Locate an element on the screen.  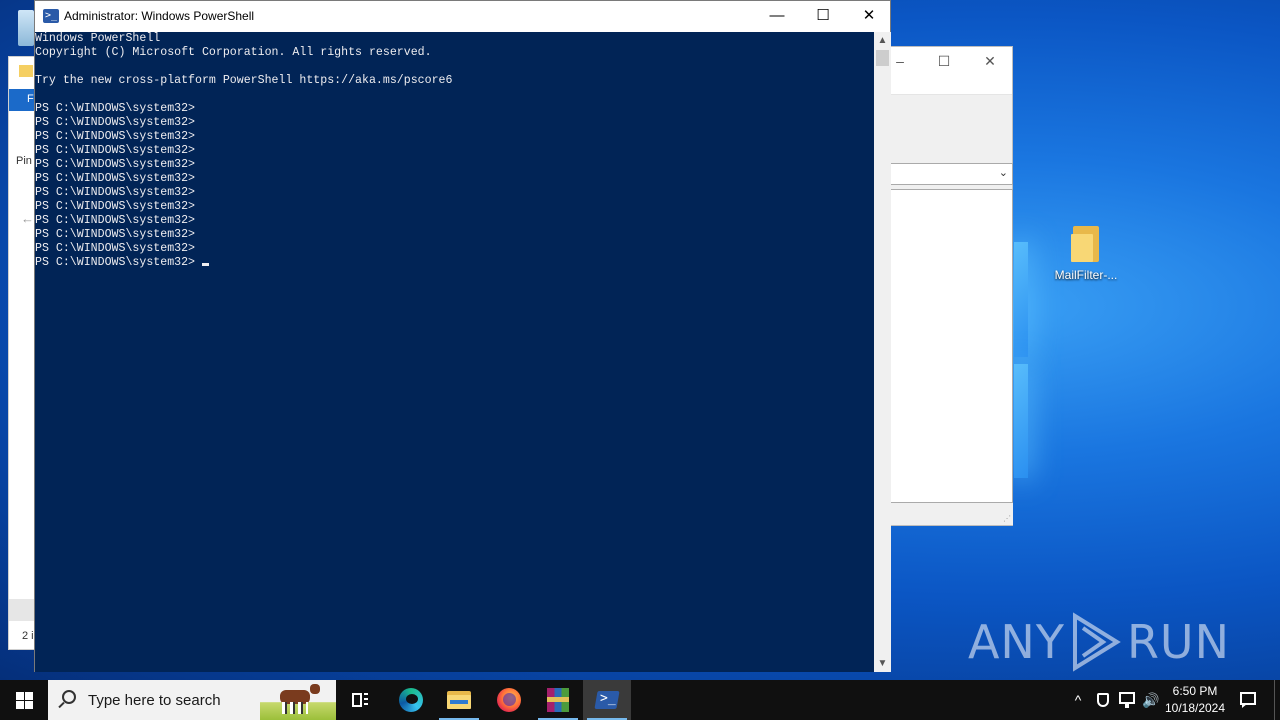
dialog-dropdown: ⌄ is located at coordinates (952, 174).